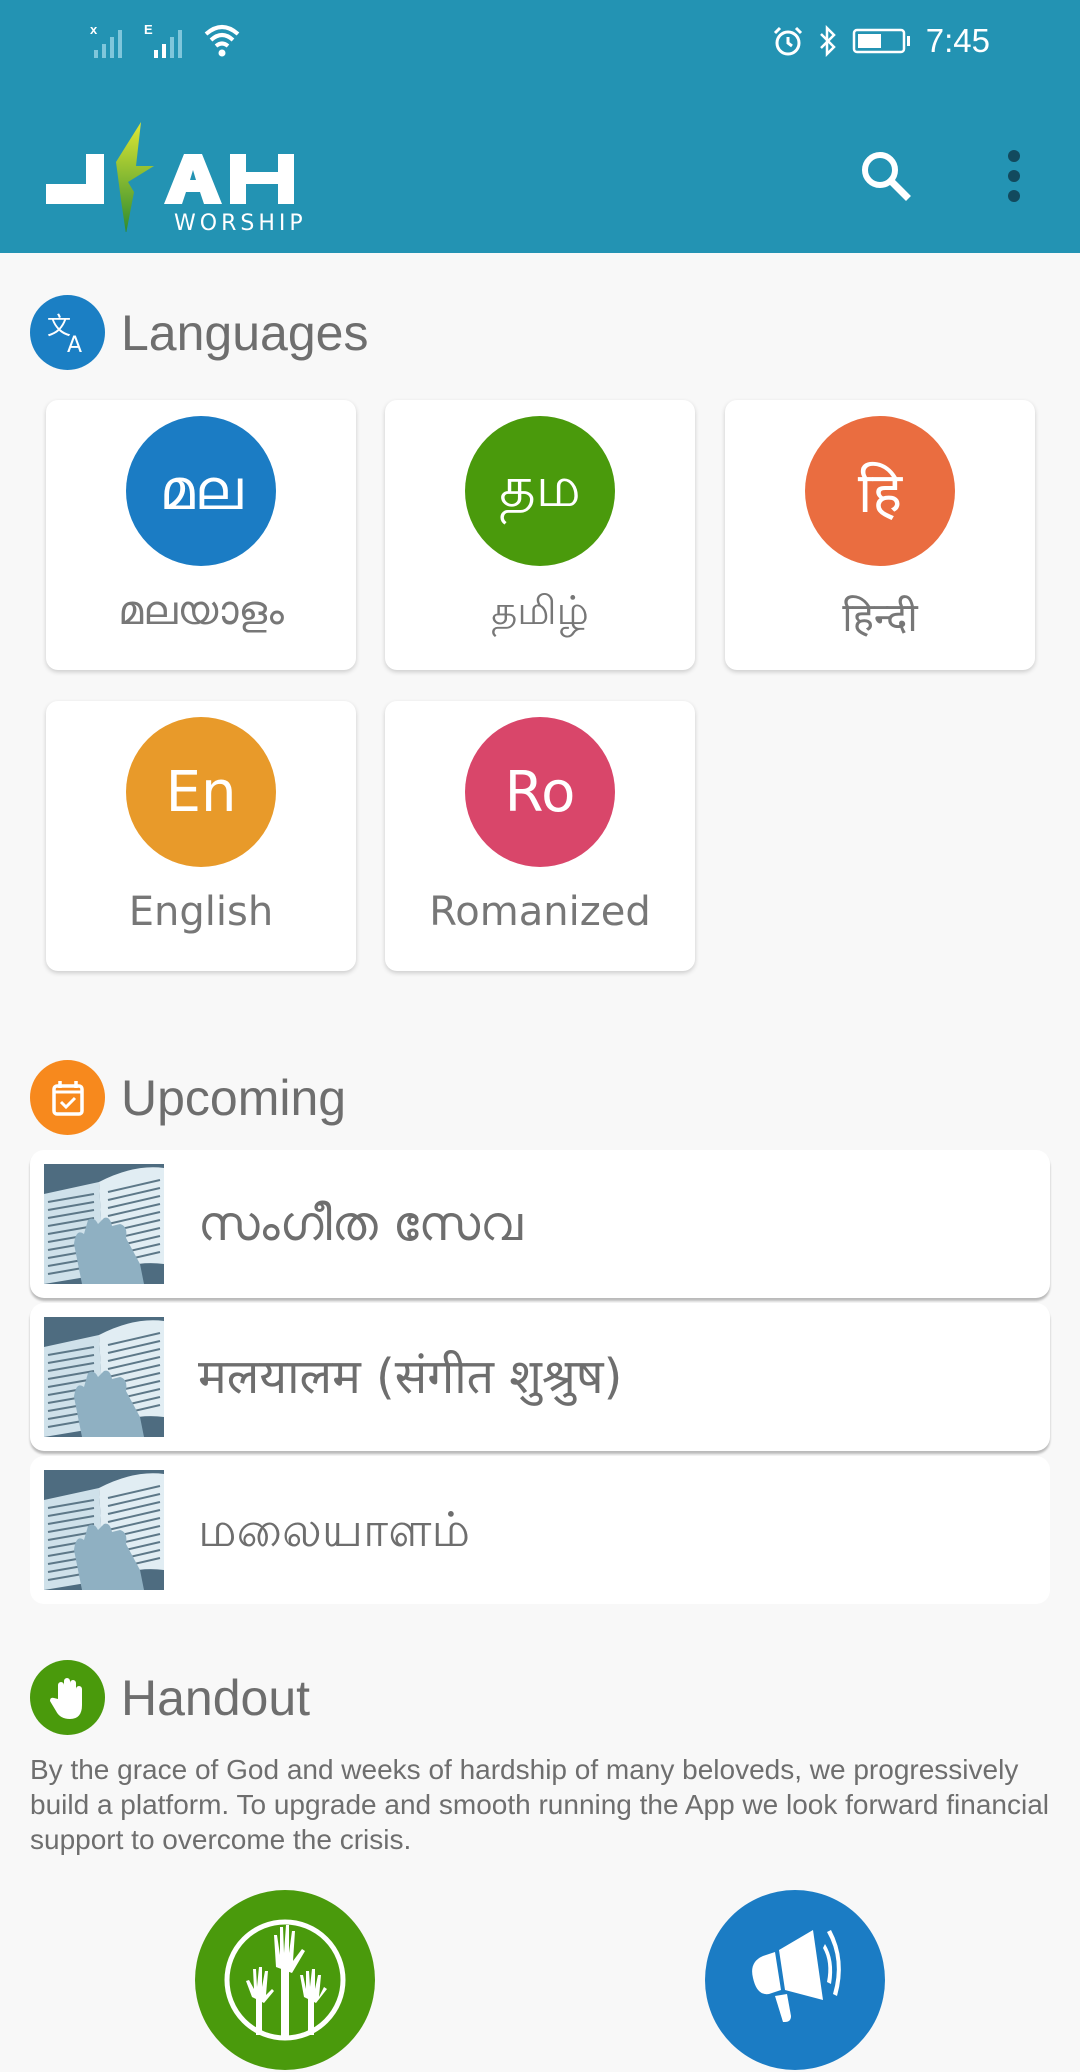 Image resolution: width=1080 pixels, height=2072 pixels. I want to click on upcoming-item: மலையாளம், so click(540, 1530).